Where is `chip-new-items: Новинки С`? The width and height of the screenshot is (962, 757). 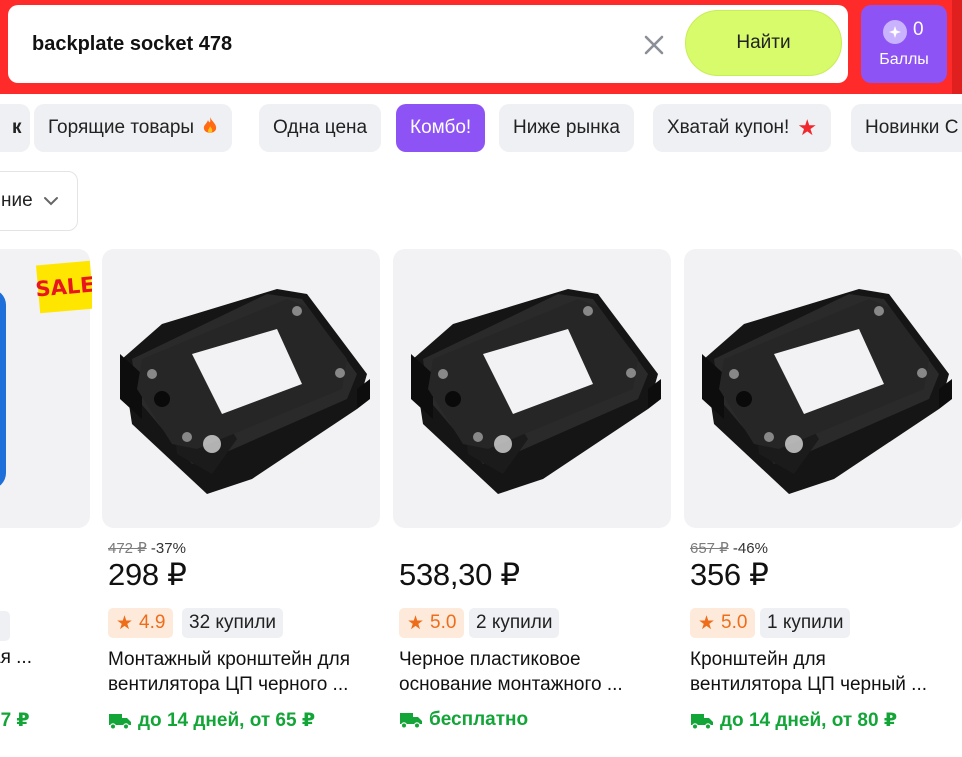 chip-new-items: Новинки С is located at coordinates (906, 128).